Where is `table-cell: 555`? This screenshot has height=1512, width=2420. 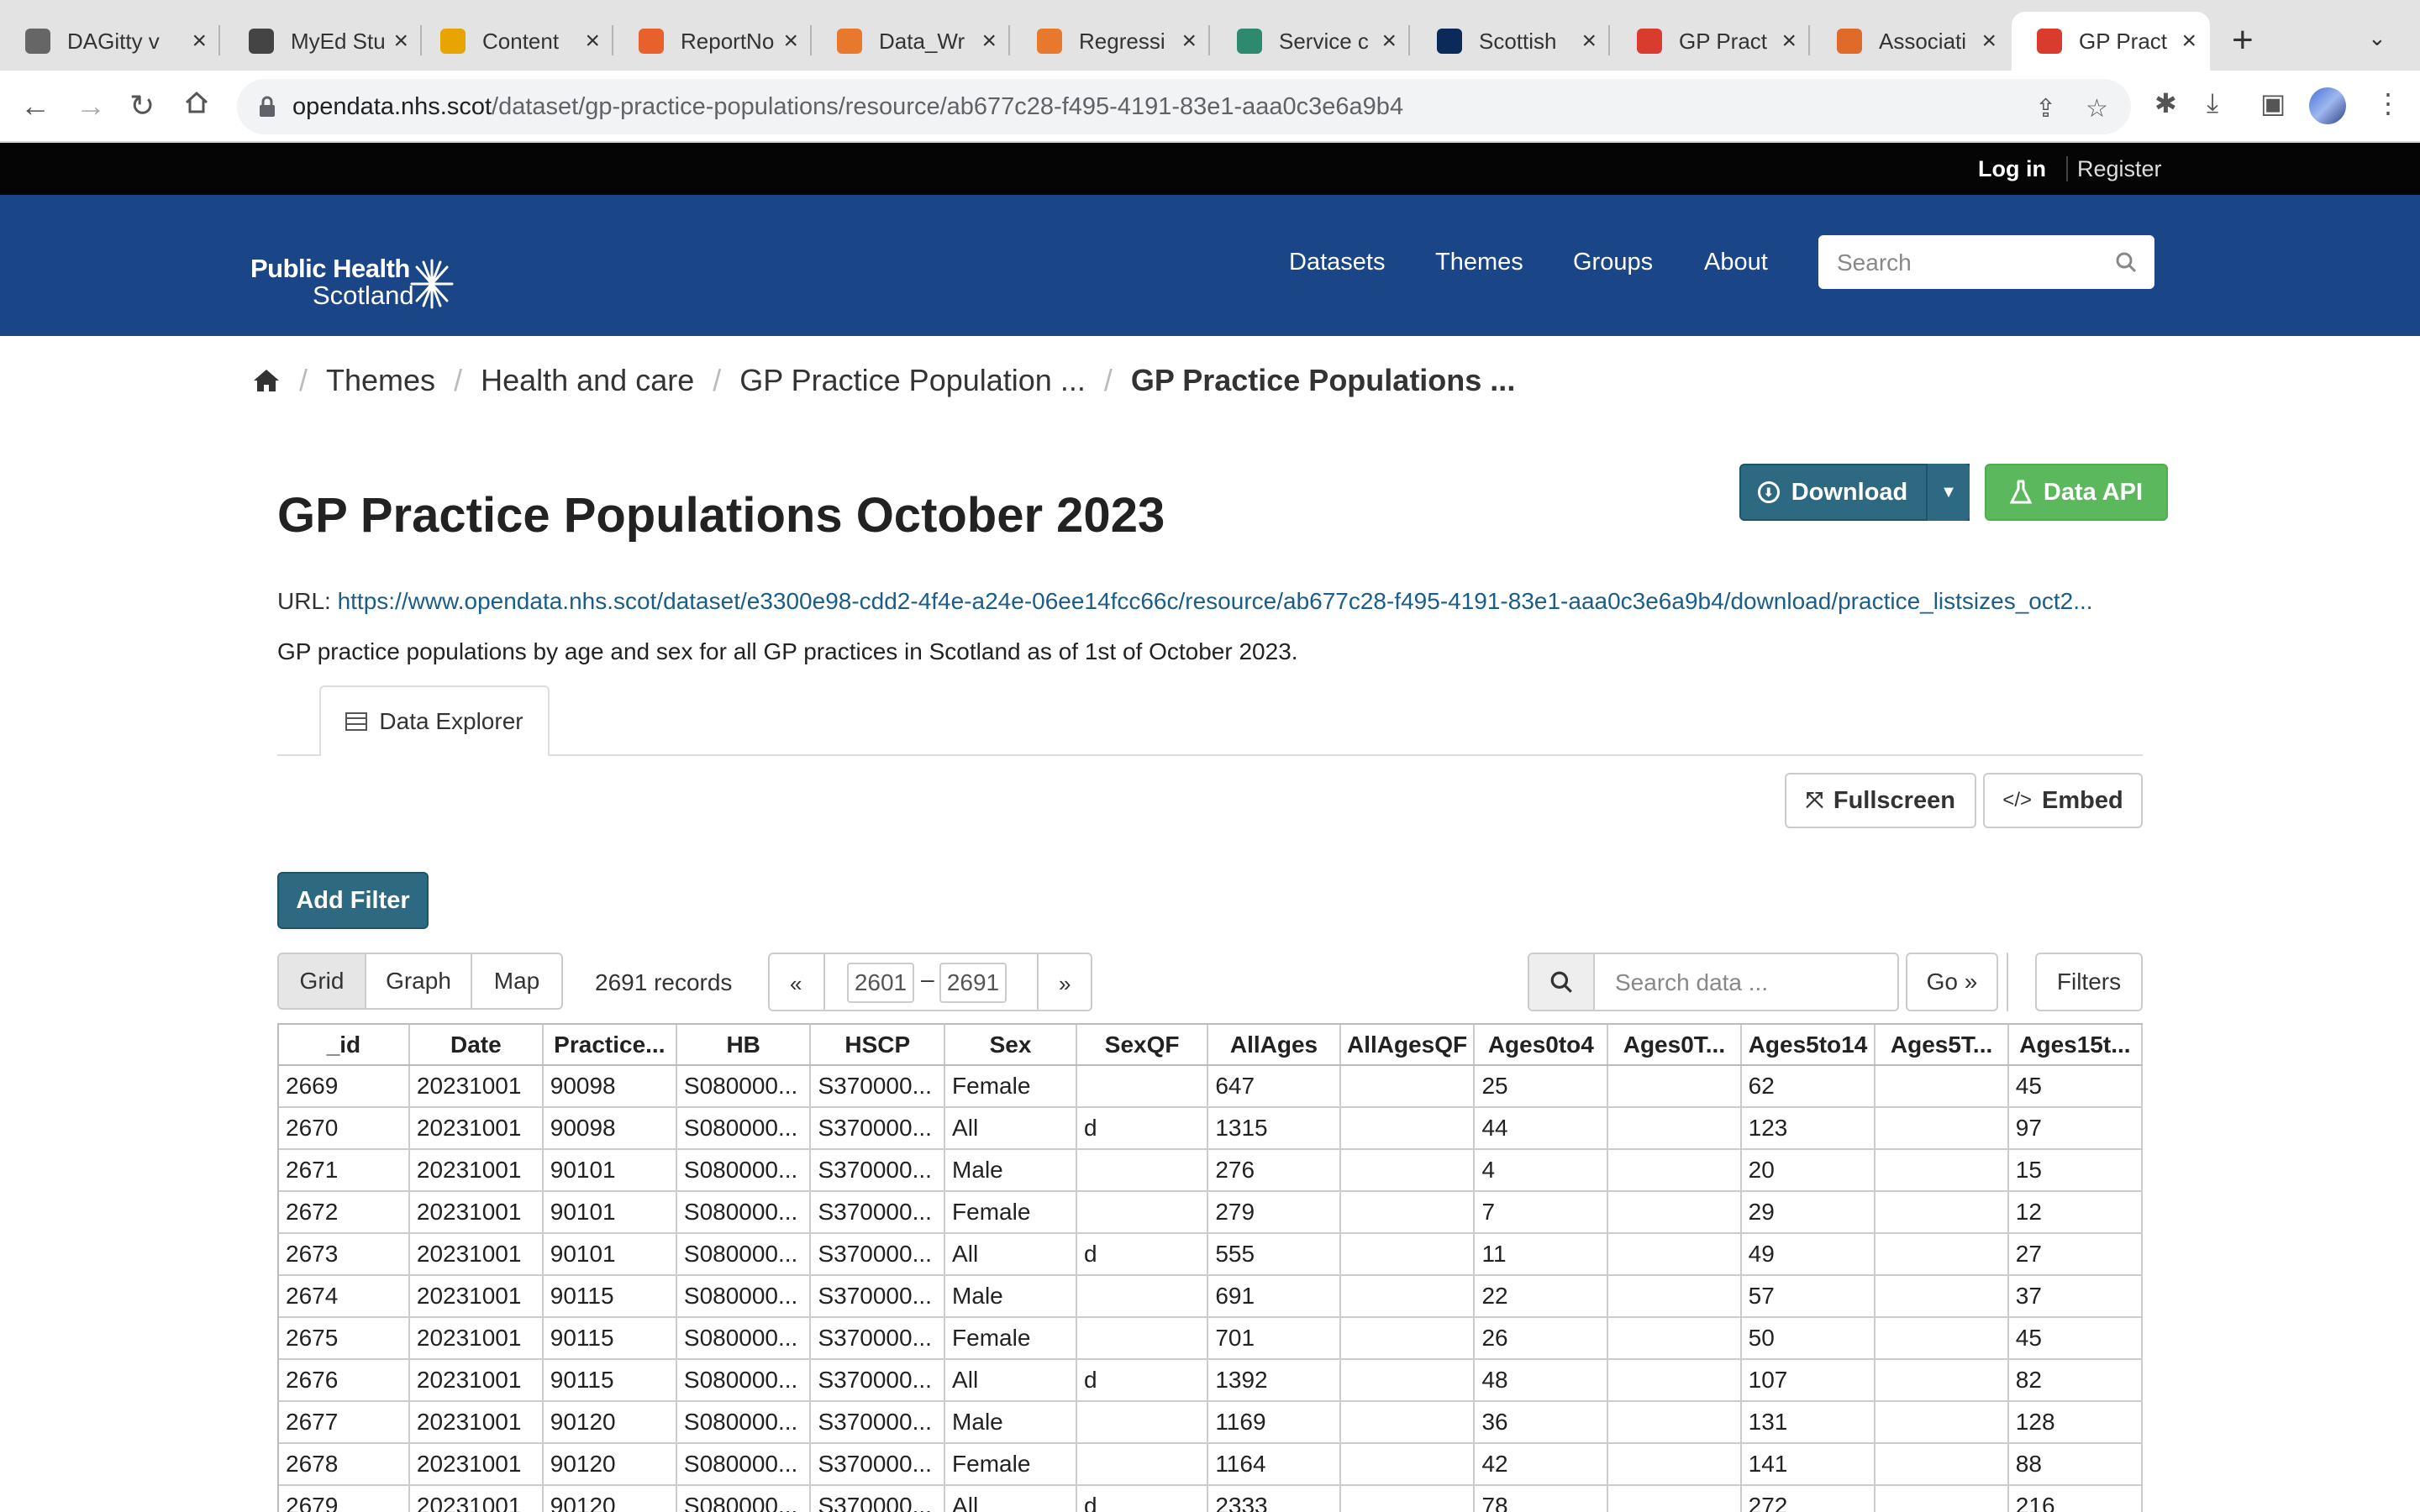
table-cell: 555 is located at coordinates (1274, 1254).